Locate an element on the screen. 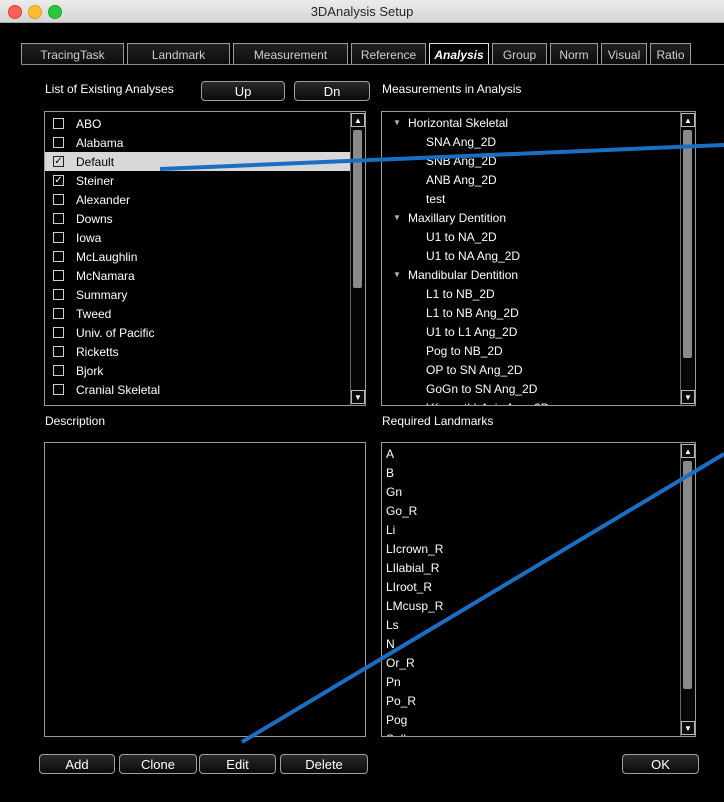 Image resolution: width=724 pixels, height=802 pixels. measurement-item: SNB Ang_2D is located at coordinates (439, 160).